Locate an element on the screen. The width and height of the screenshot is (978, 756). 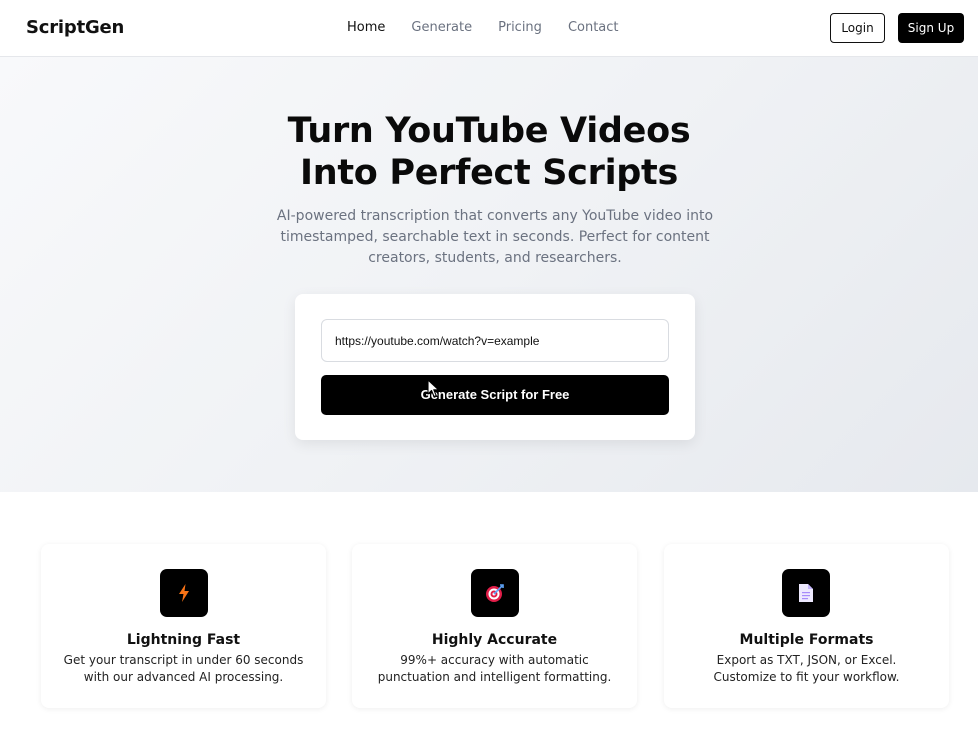
feature-title: Highly Accurate is located at coordinates (494, 640).